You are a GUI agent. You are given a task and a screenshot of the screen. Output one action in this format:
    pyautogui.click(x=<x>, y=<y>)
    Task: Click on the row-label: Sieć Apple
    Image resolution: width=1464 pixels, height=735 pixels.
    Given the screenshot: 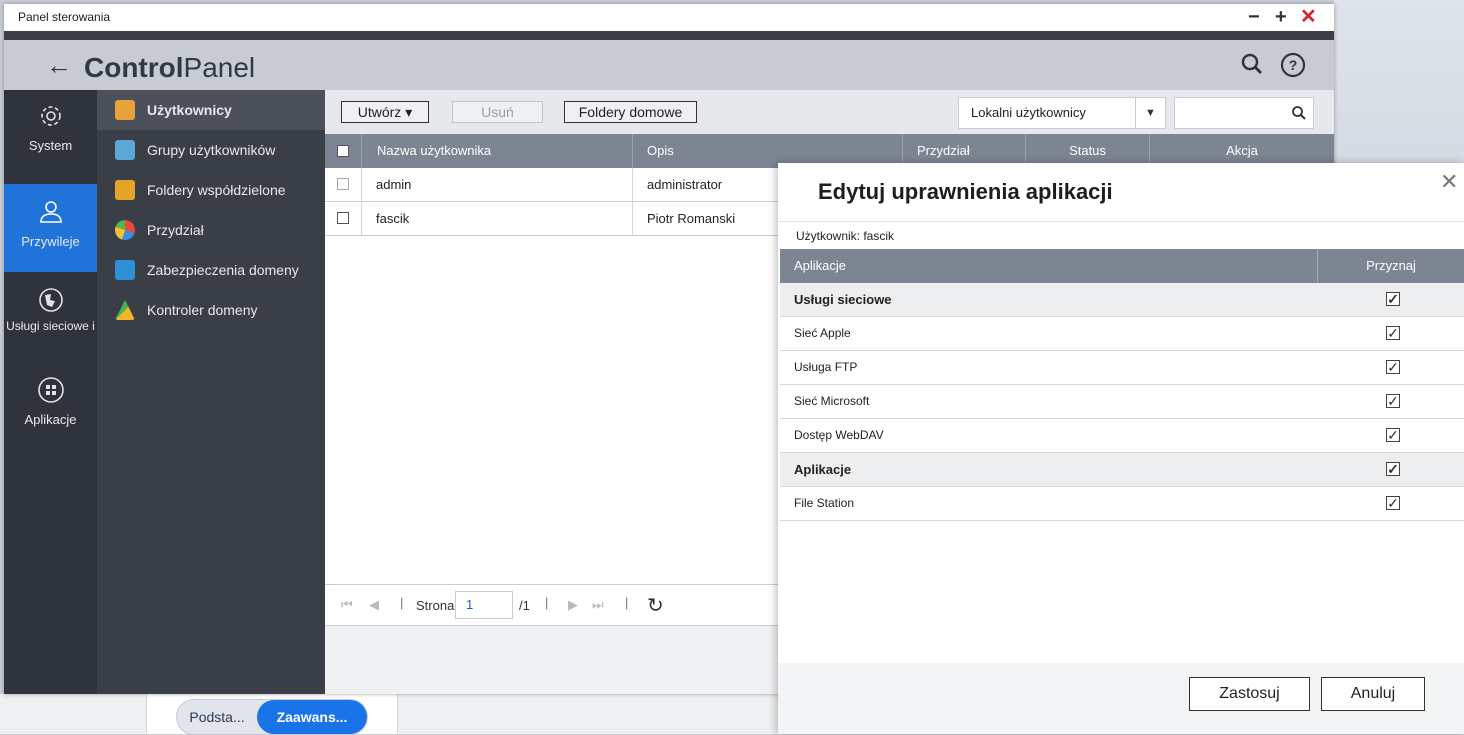 What is the action you would take?
    pyautogui.click(x=822, y=333)
    